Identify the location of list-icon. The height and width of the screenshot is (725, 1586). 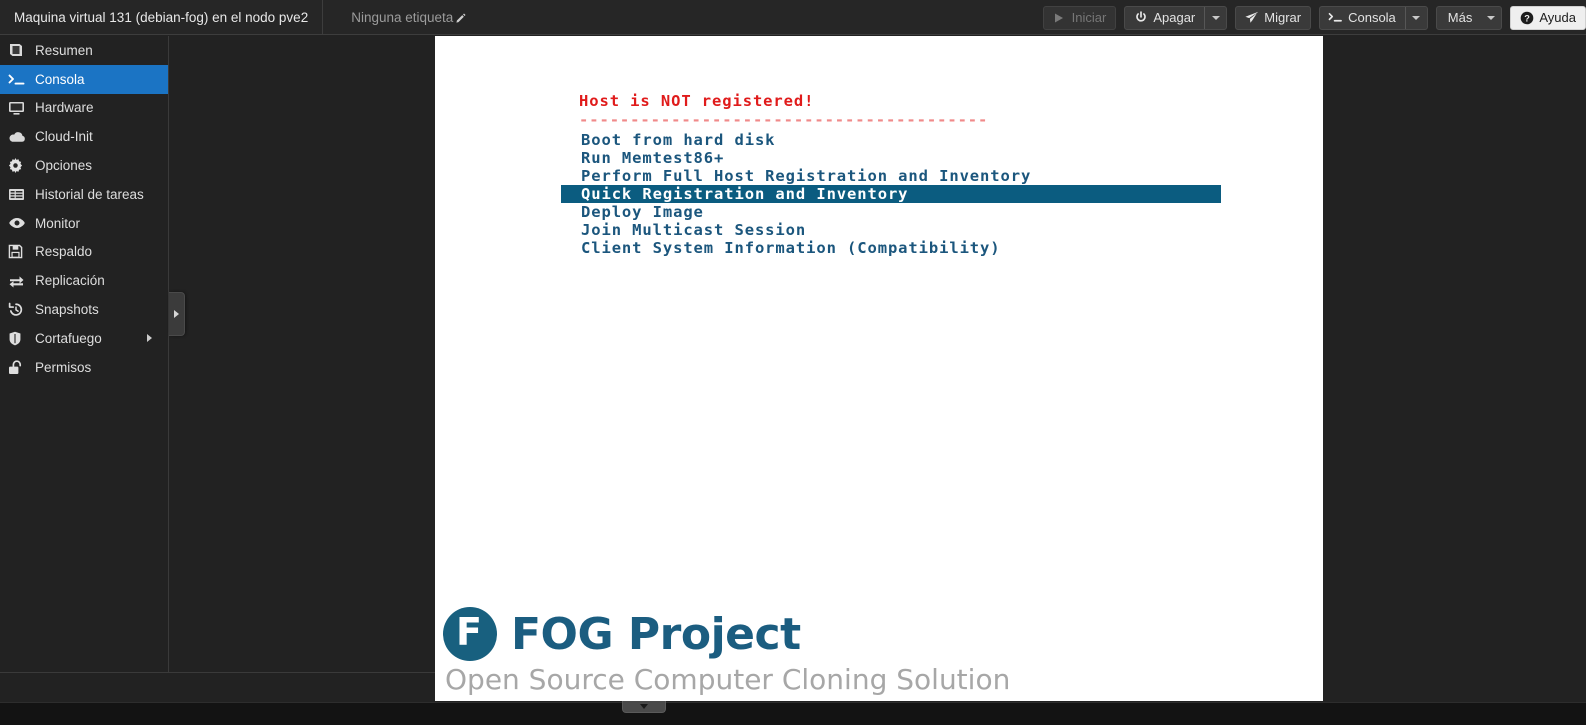
(17, 194).